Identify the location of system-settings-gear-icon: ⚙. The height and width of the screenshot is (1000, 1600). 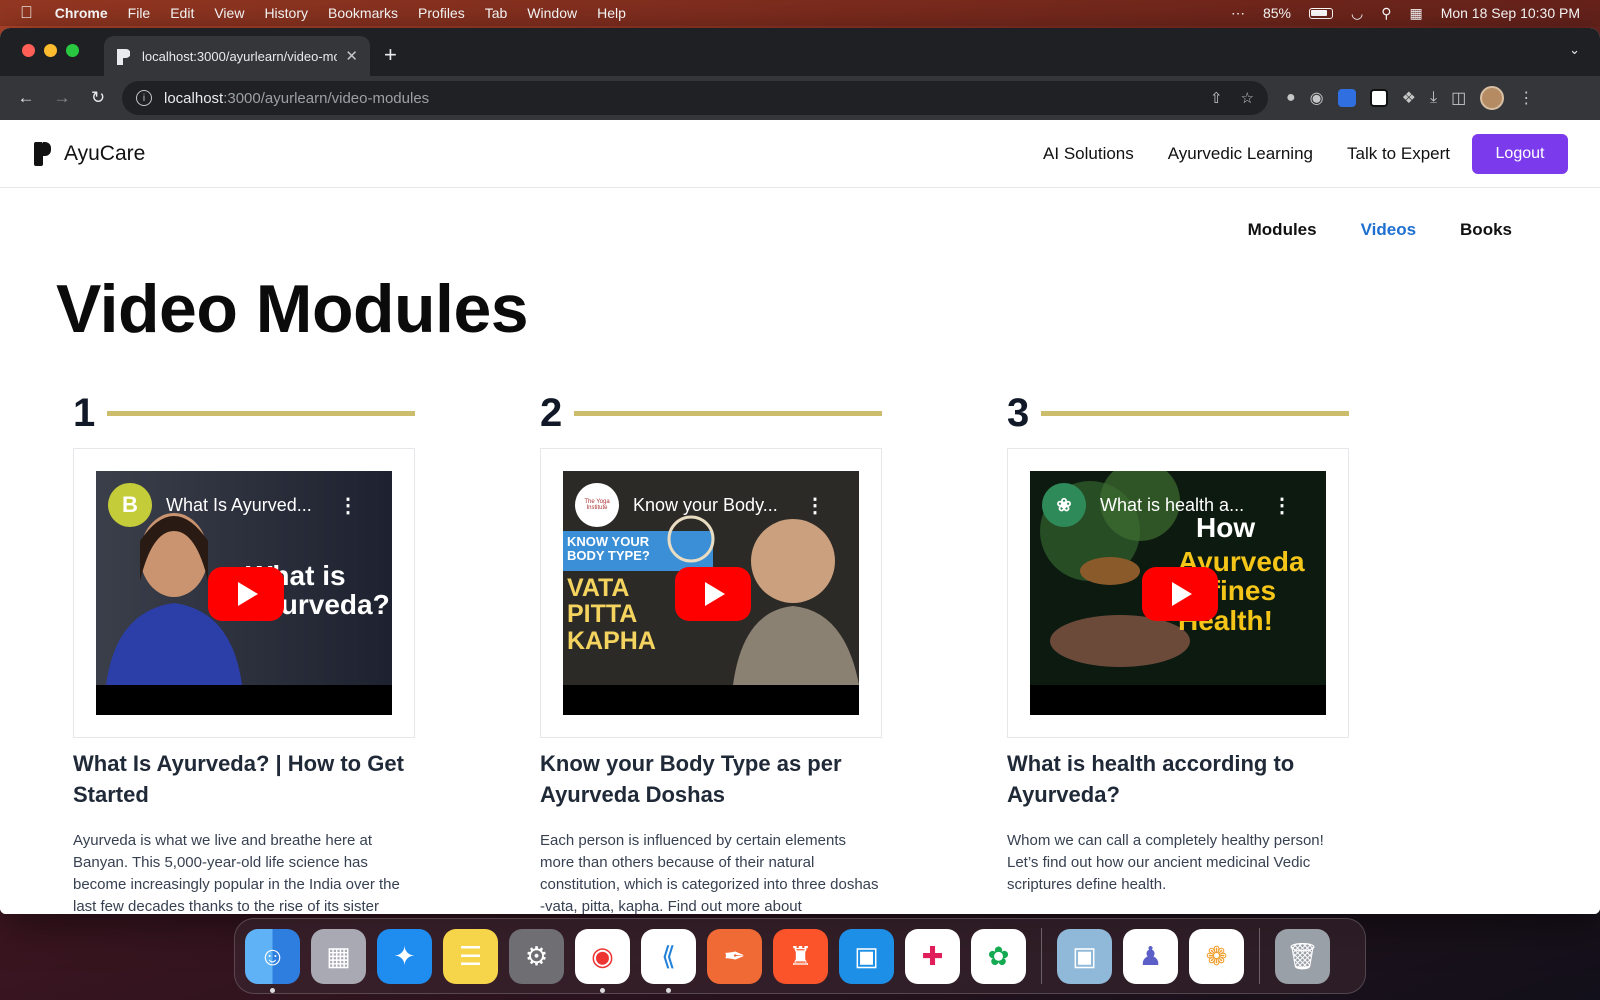
(536, 956).